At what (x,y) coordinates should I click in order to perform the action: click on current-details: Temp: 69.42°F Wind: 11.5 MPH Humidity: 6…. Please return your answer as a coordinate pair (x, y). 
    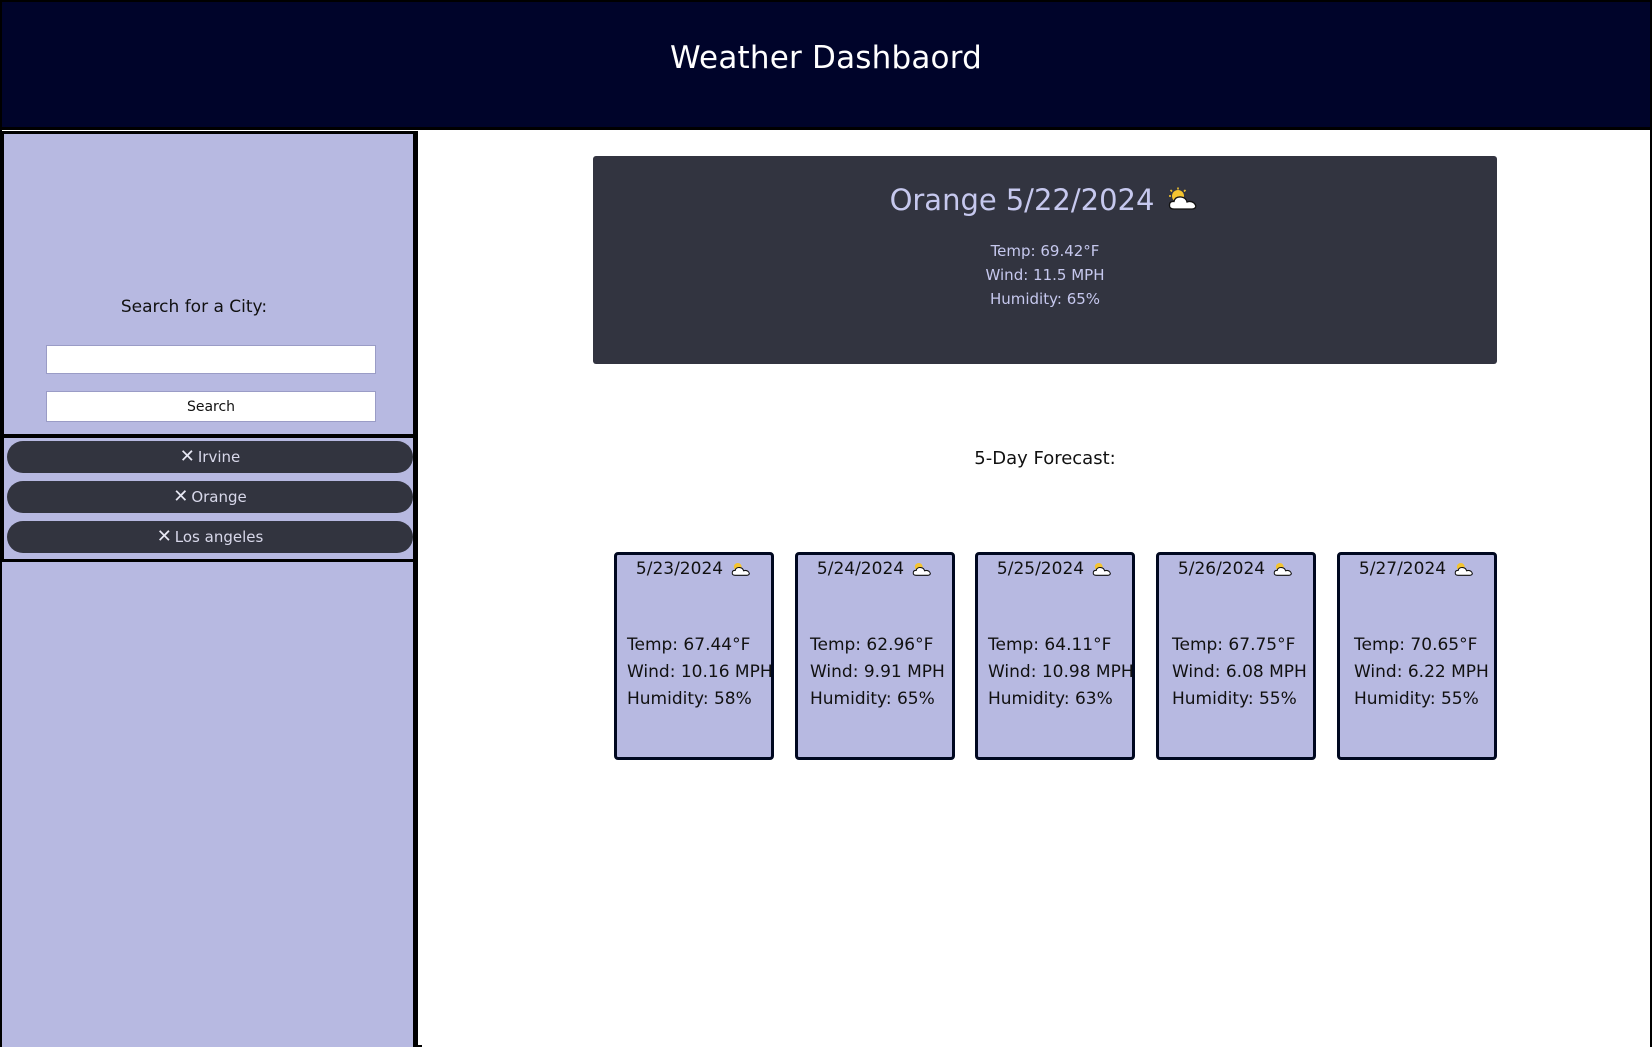
    Looking at the image, I should click on (1045, 275).